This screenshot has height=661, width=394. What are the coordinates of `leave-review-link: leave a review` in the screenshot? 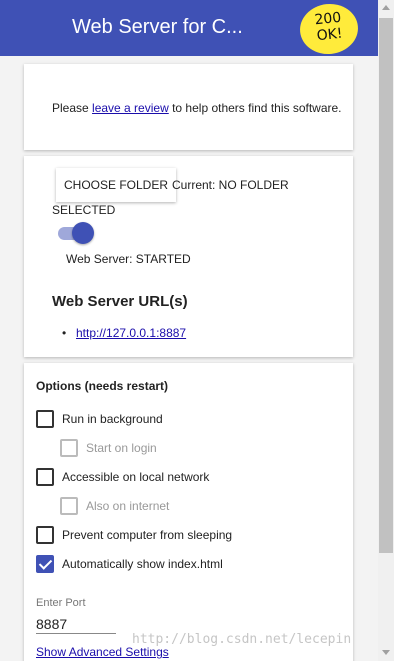 It's located at (130, 108).